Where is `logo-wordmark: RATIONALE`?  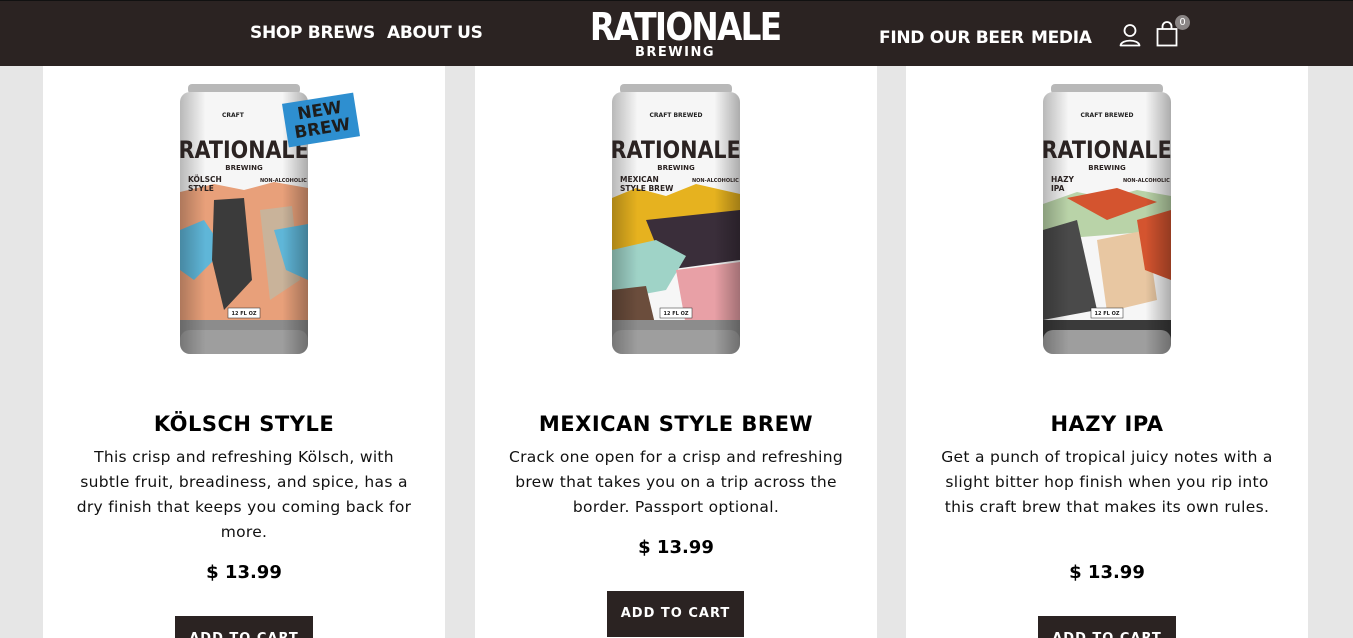
logo-wordmark: RATIONALE is located at coordinates (685, 27).